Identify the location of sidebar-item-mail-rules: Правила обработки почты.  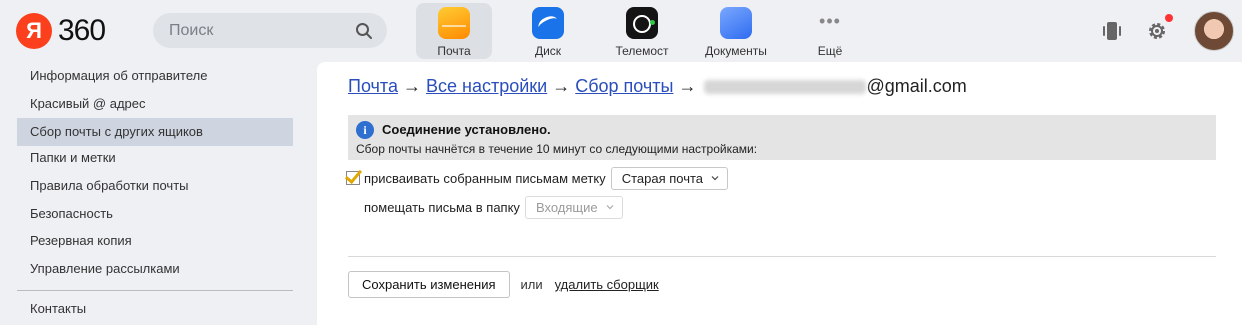
(155, 186).